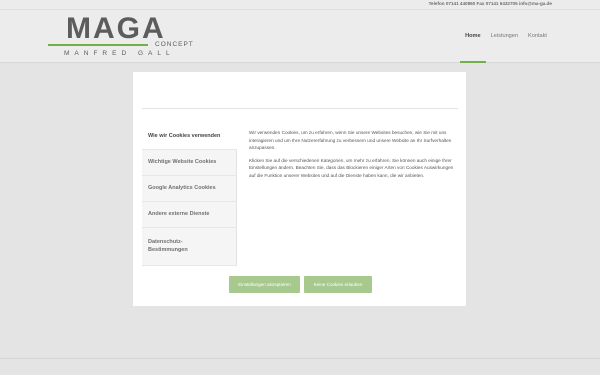  I want to click on modal-divider, so click(300, 108).